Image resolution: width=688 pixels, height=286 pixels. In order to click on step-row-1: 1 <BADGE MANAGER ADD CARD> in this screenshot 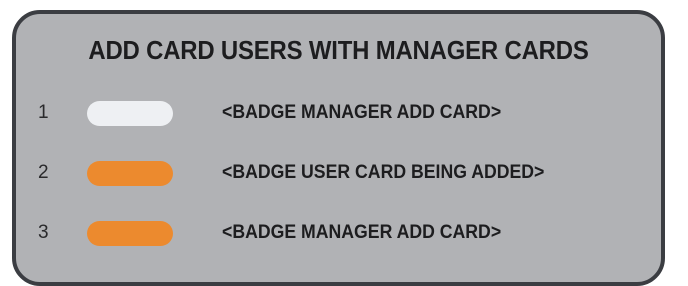, I will do `click(338, 113)`.